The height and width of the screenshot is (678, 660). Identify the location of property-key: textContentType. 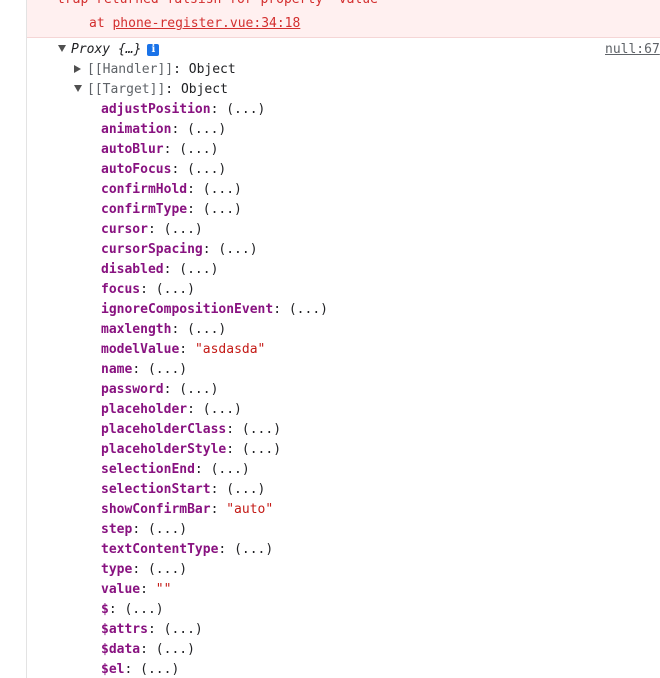
(160, 549).